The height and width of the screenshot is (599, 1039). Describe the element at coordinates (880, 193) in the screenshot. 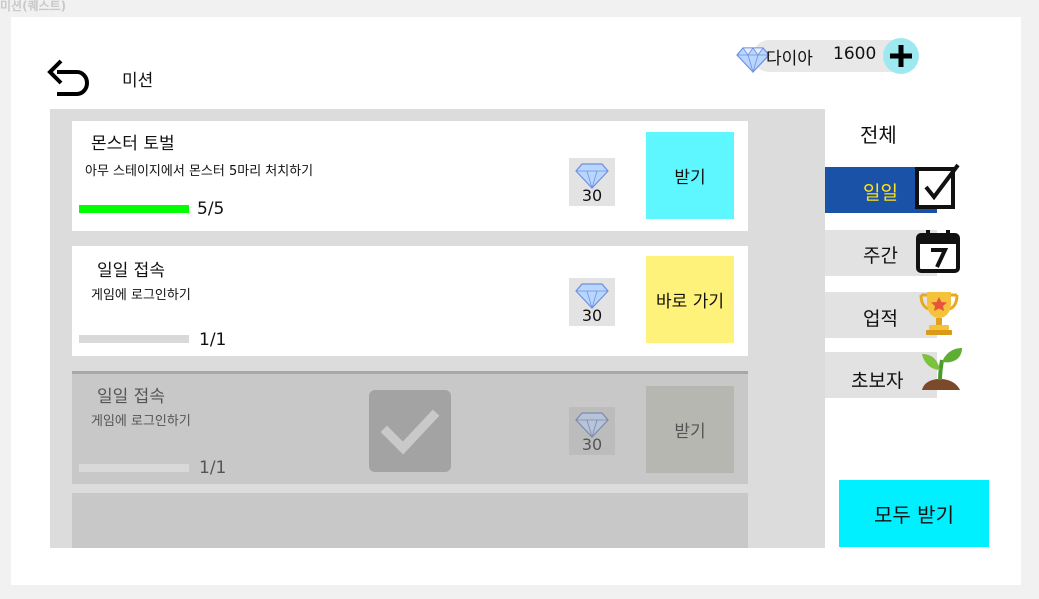

I see `tab-label: 일일` at that location.